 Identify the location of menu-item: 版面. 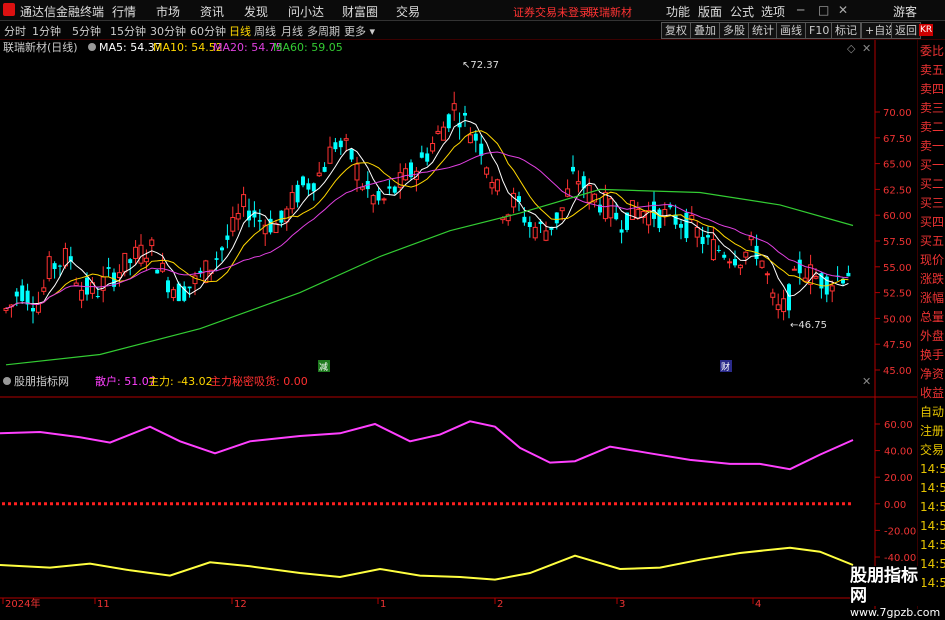
(710, 11).